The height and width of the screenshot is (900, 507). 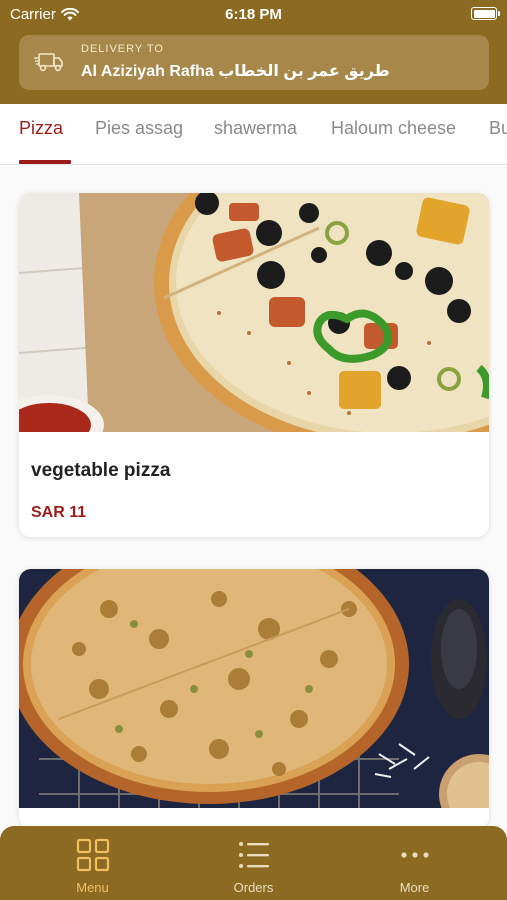 I want to click on product-name: vegetable pizza, so click(x=101, y=470).